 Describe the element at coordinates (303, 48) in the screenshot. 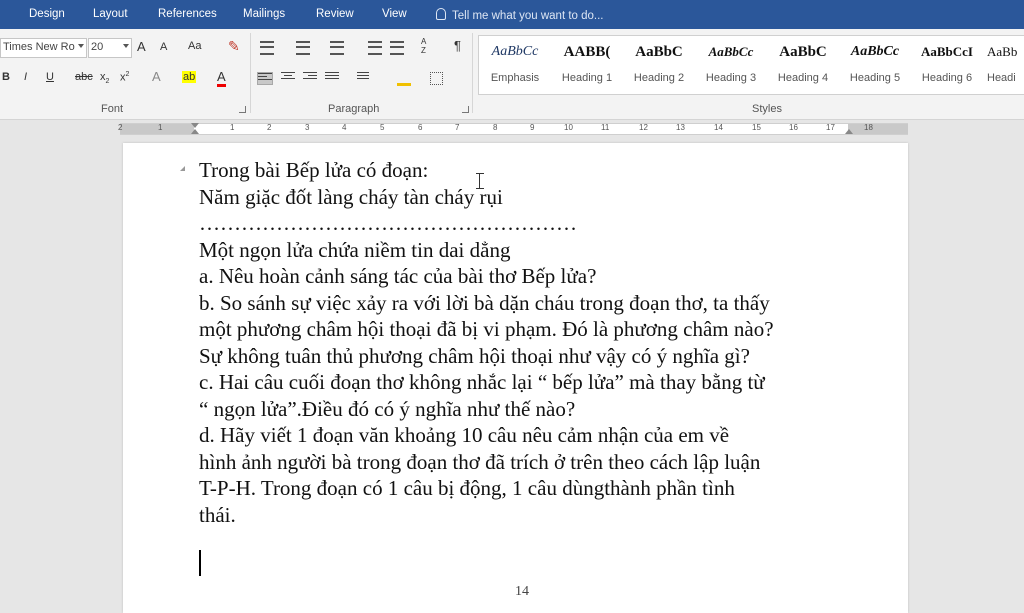

I see `numbering-icon` at that location.